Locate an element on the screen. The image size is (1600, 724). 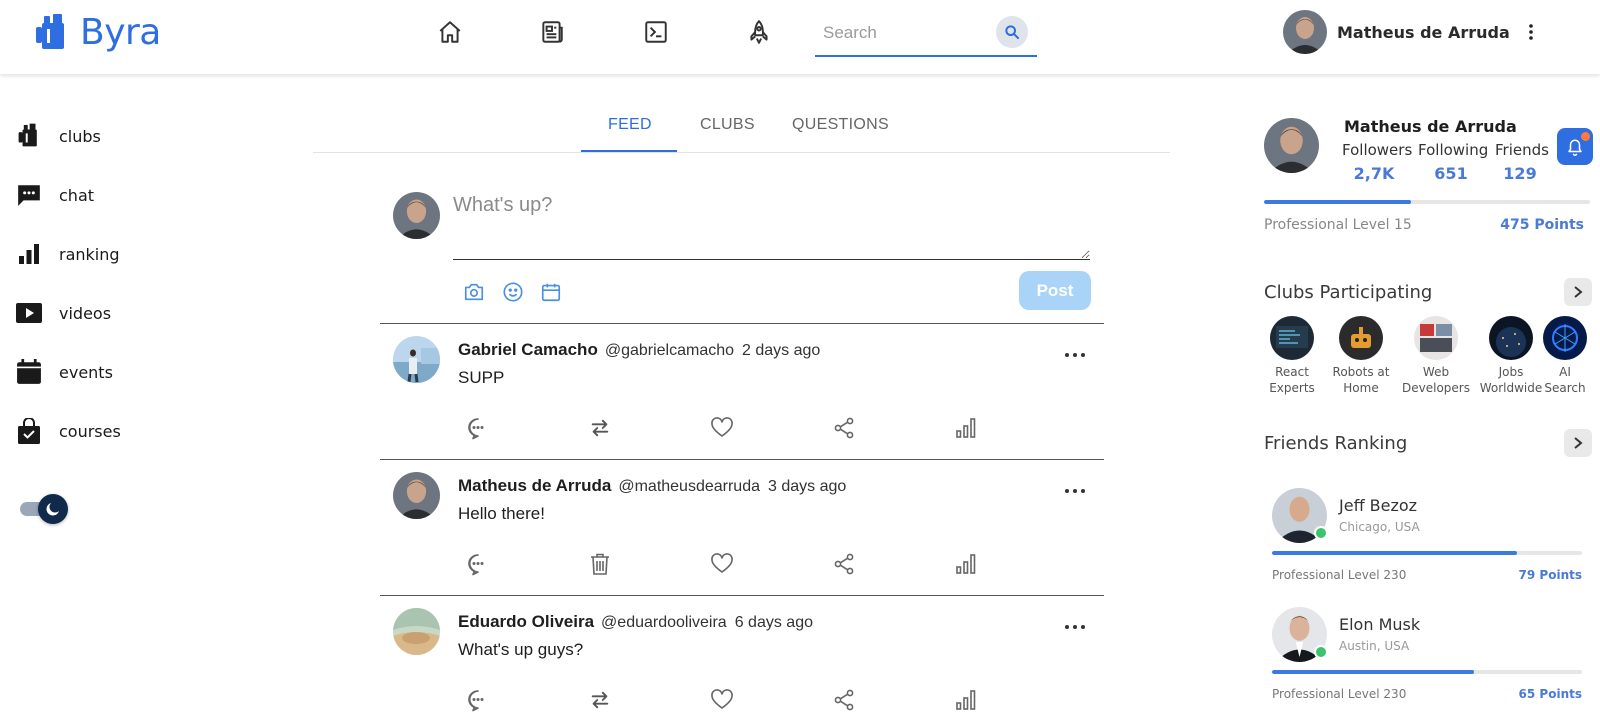
search-input is located at coordinates (903, 33).